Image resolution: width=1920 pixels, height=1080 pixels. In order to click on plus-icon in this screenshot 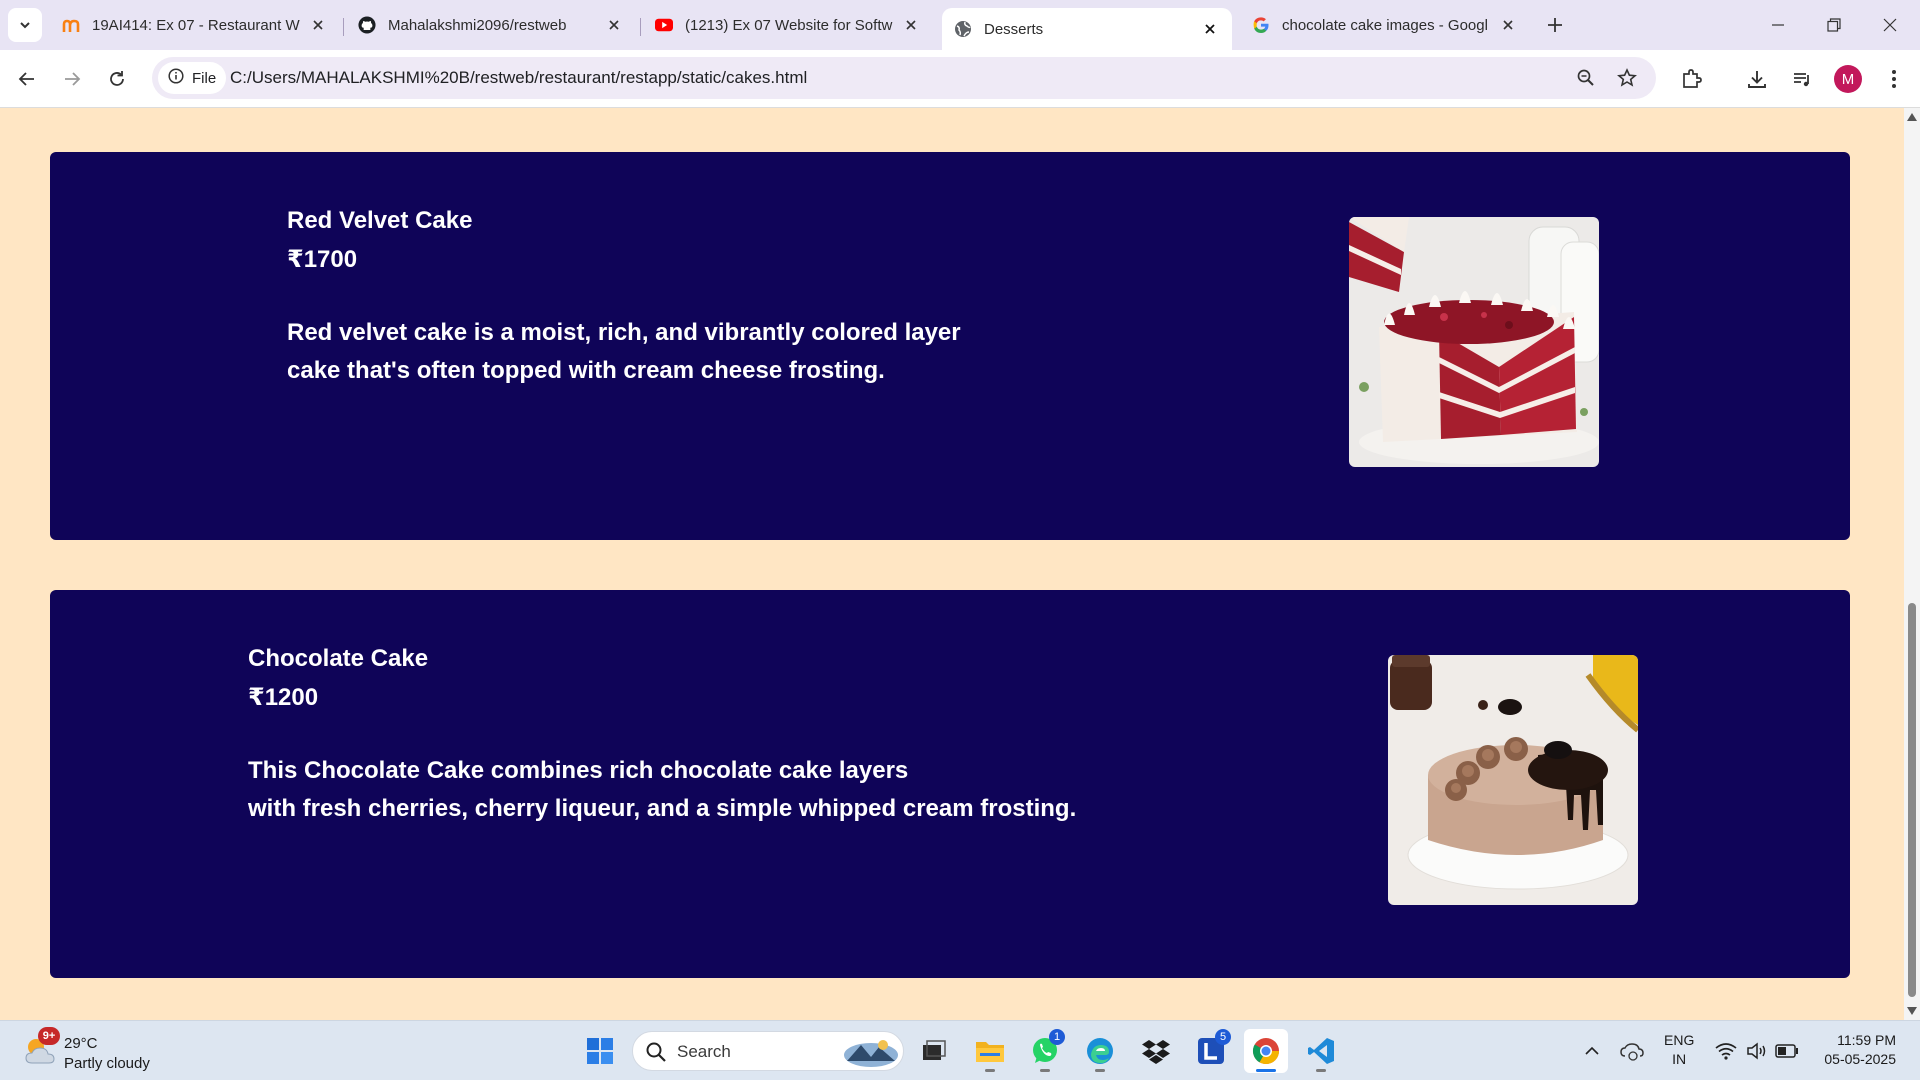, I will do `click(1555, 25)`.